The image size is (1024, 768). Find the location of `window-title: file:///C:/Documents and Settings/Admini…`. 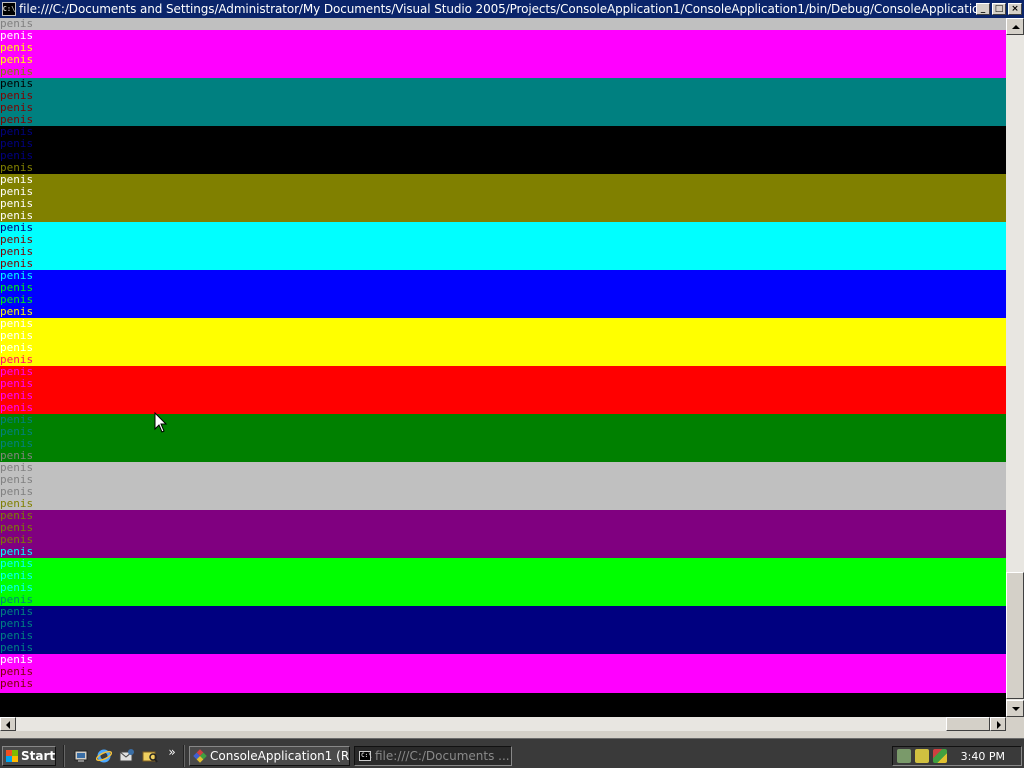

window-title: file:///C:/Documents and Settings/Admini… is located at coordinates (497, 9).